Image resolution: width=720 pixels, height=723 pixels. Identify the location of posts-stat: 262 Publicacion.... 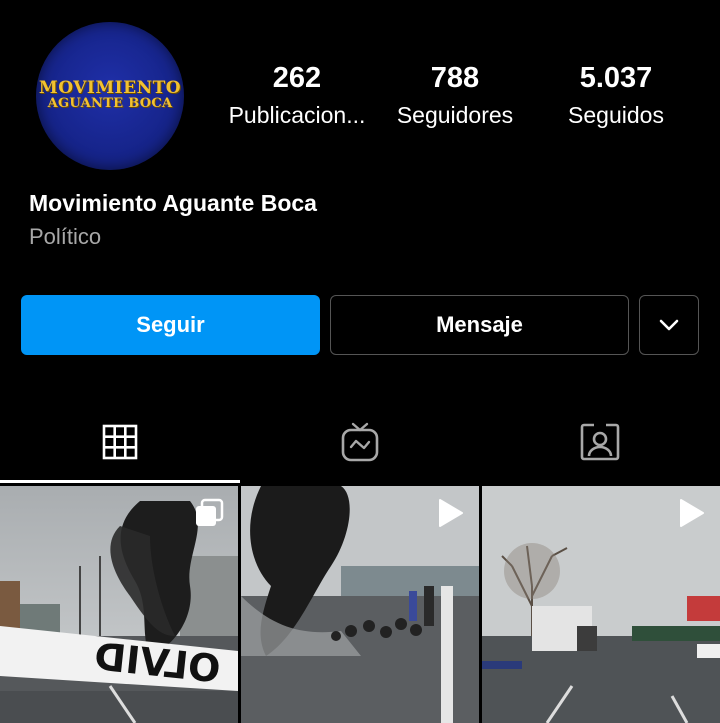
(297, 95).